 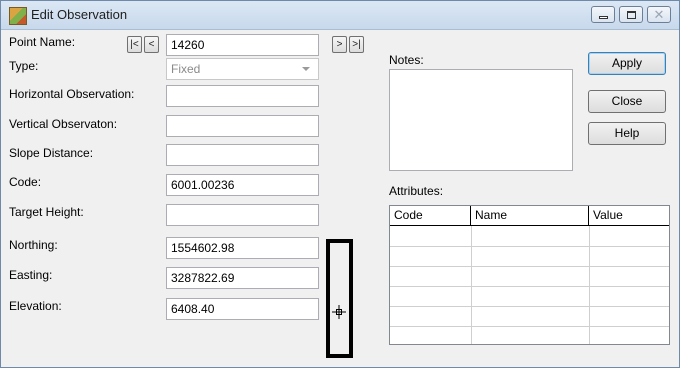 I want to click on slope-distance-input, so click(x=242, y=155).